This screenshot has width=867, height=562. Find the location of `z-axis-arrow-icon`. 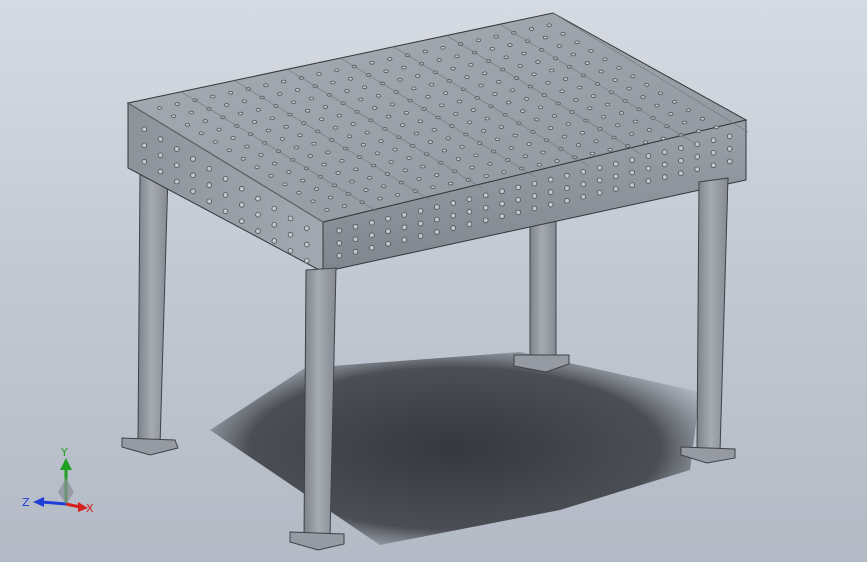

z-axis-arrow-icon is located at coordinates (38, 502).